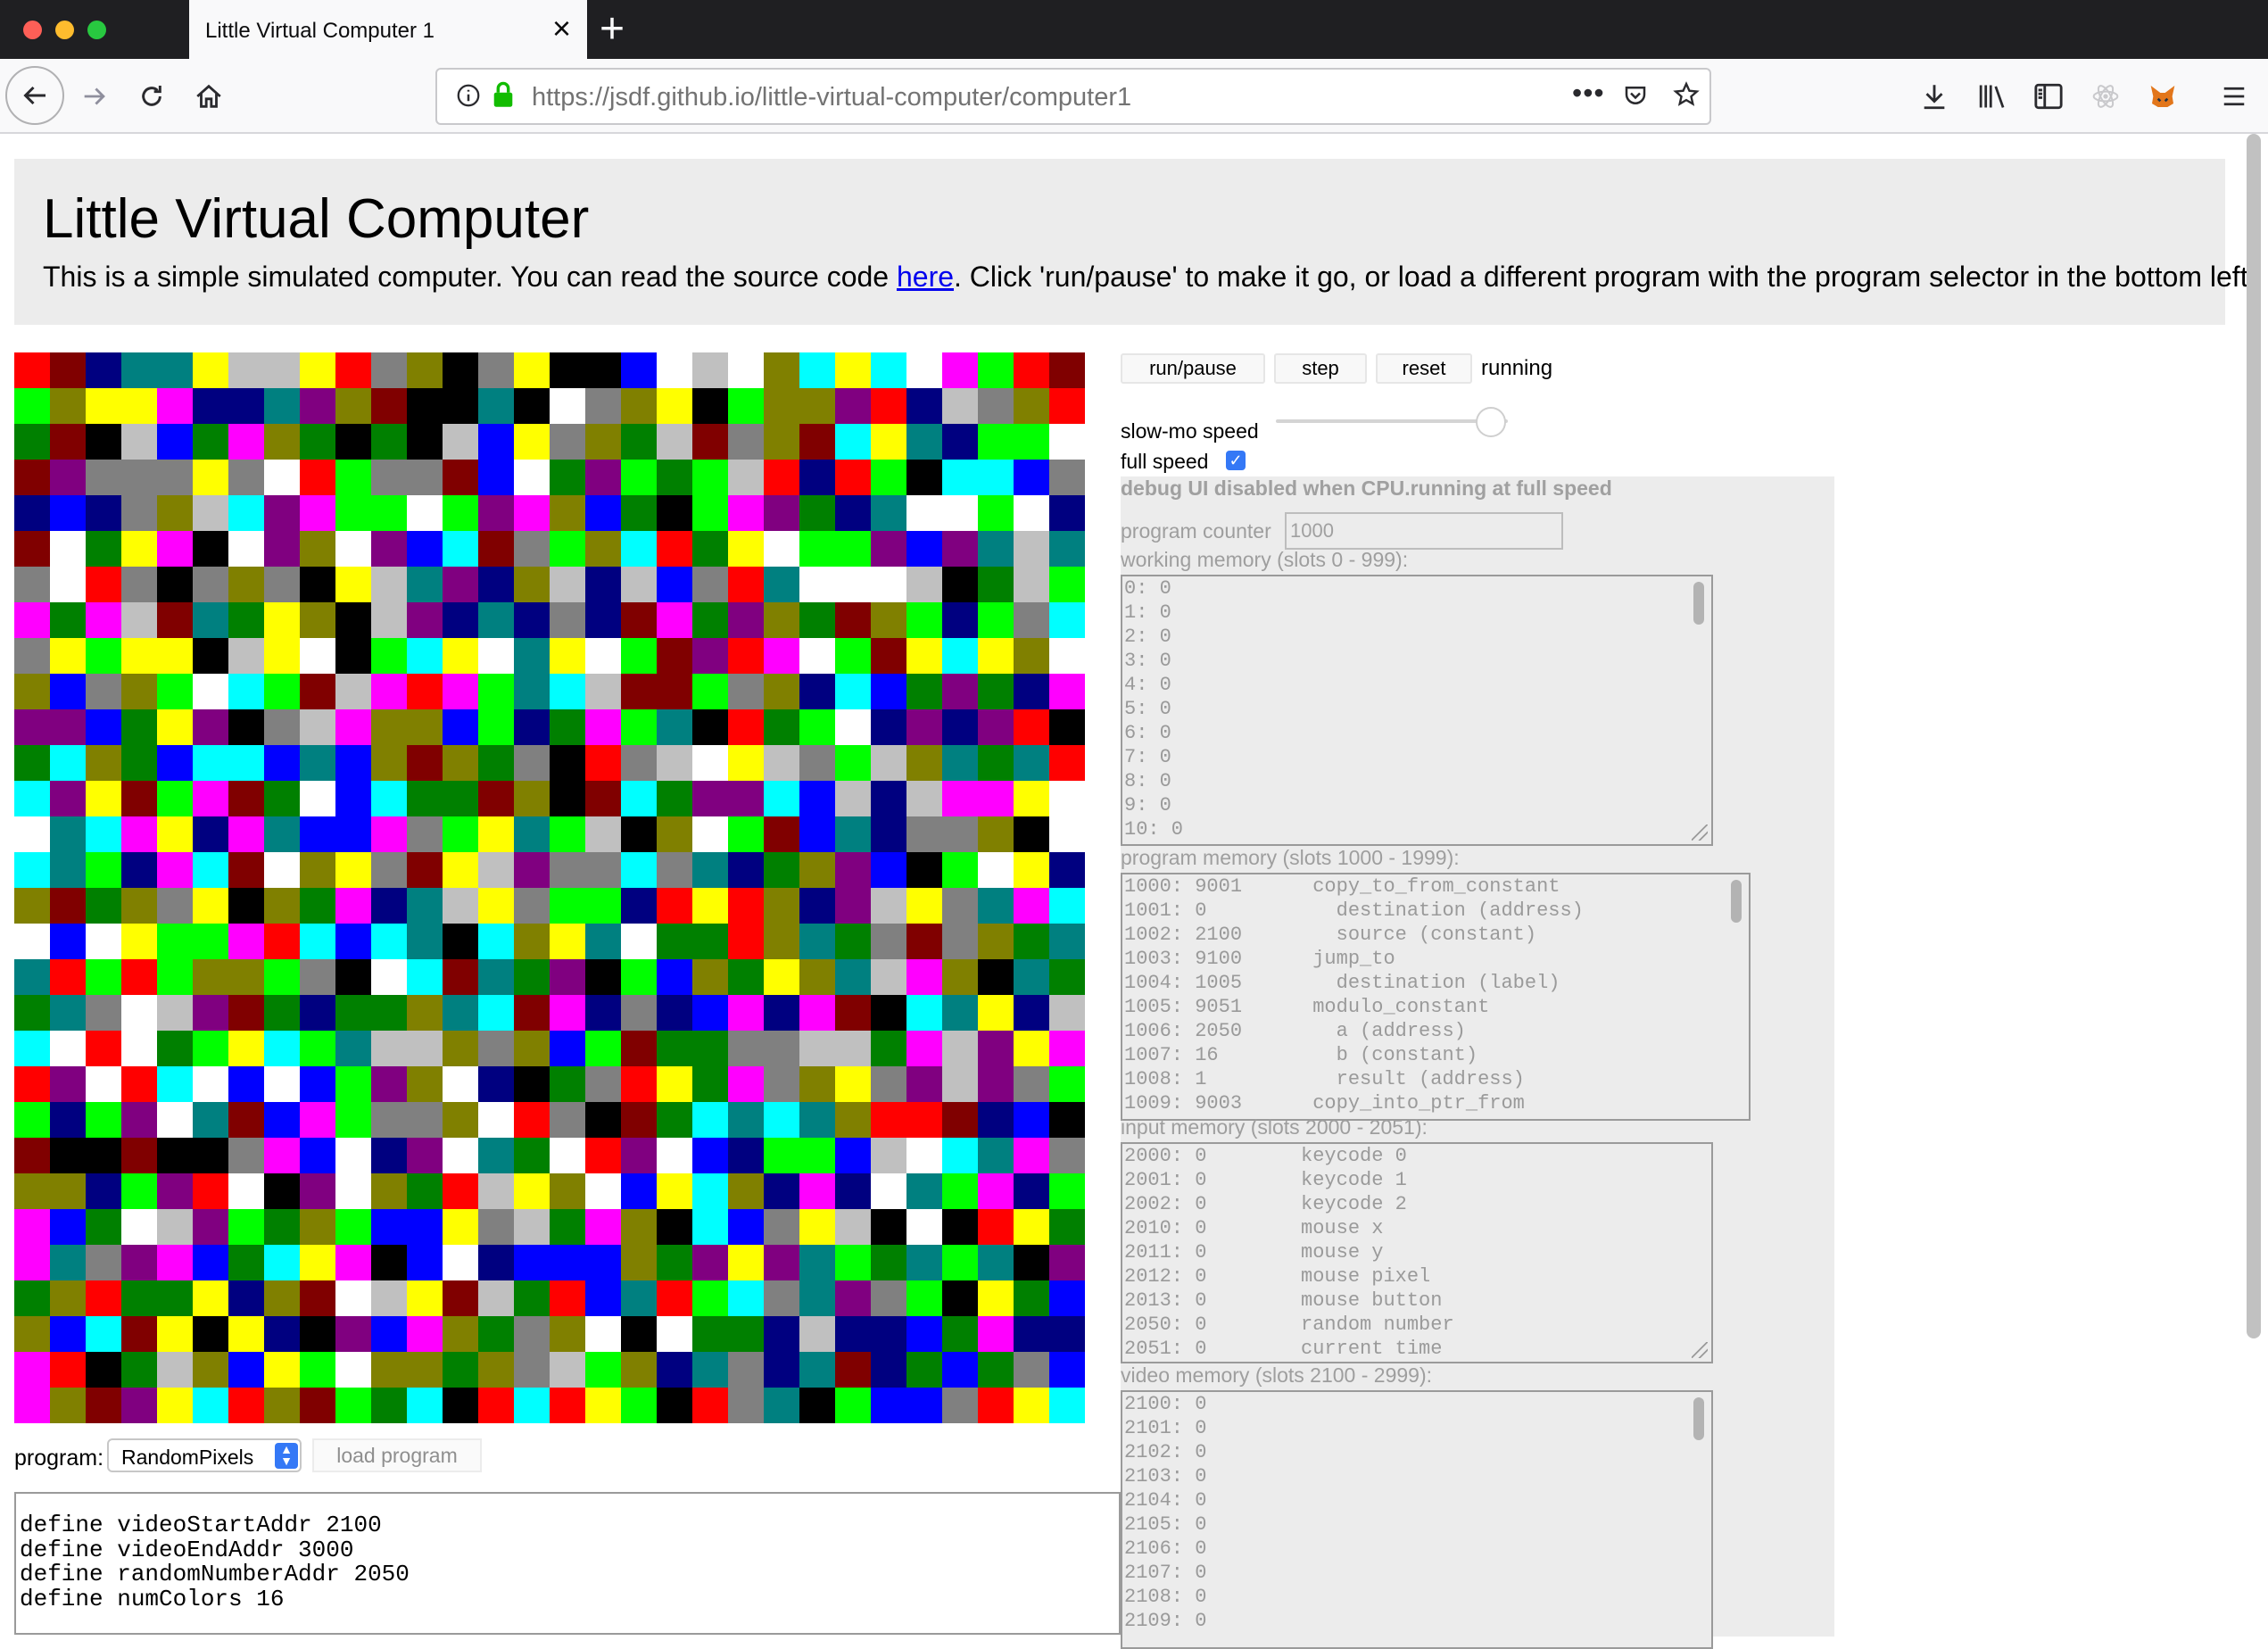 This screenshot has height=1649, width=2268. What do you see at coordinates (1491, 422) in the screenshot?
I see `speed-slider-thumb` at bounding box center [1491, 422].